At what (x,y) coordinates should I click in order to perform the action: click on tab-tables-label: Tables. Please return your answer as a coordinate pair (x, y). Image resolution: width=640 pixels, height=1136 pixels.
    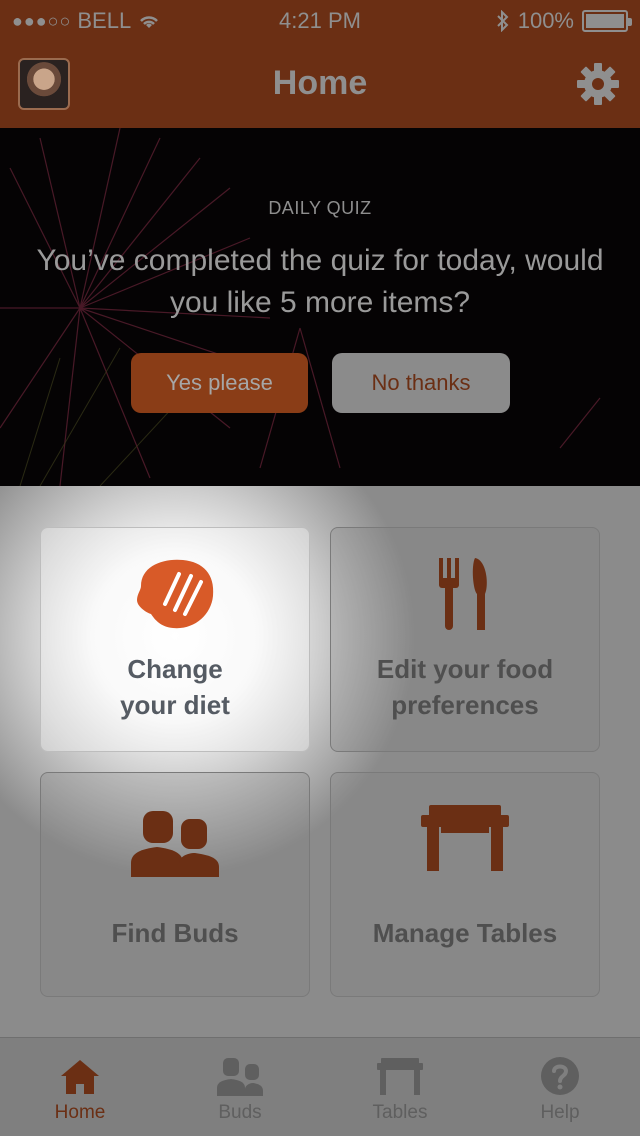
    Looking at the image, I should click on (400, 1112).